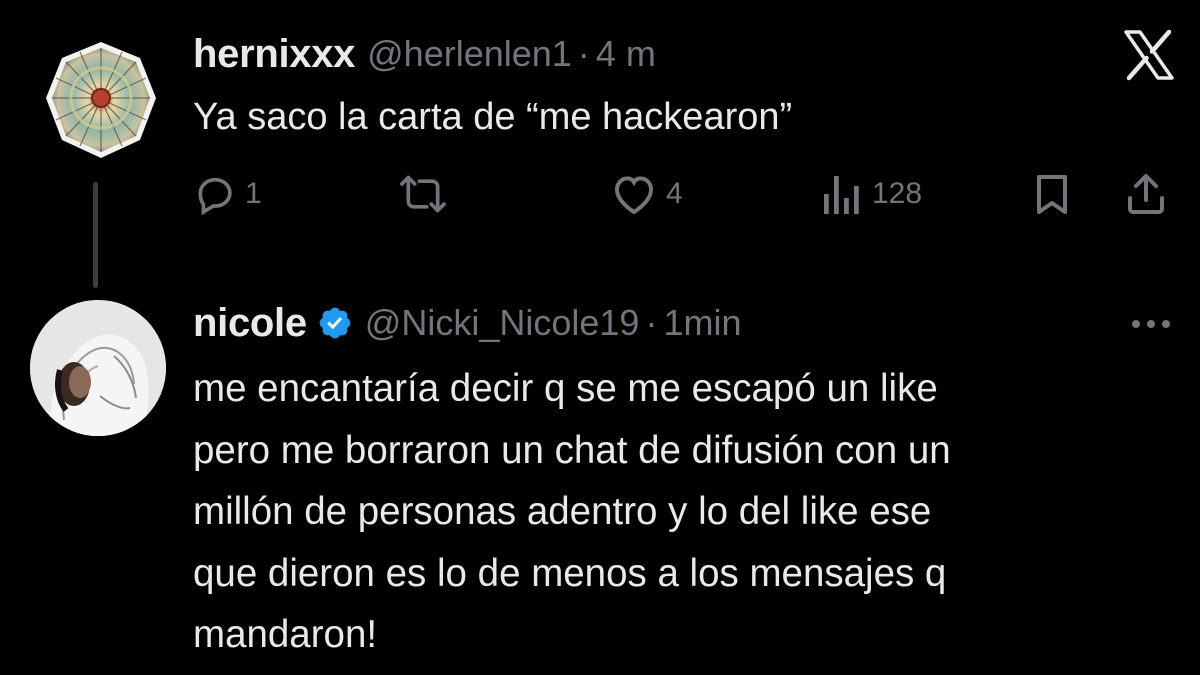 Image resolution: width=1200 pixels, height=675 pixels. What do you see at coordinates (702, 323) in the screenshot?
I see `timestamp: 1min` at bounding box center [702, 323].